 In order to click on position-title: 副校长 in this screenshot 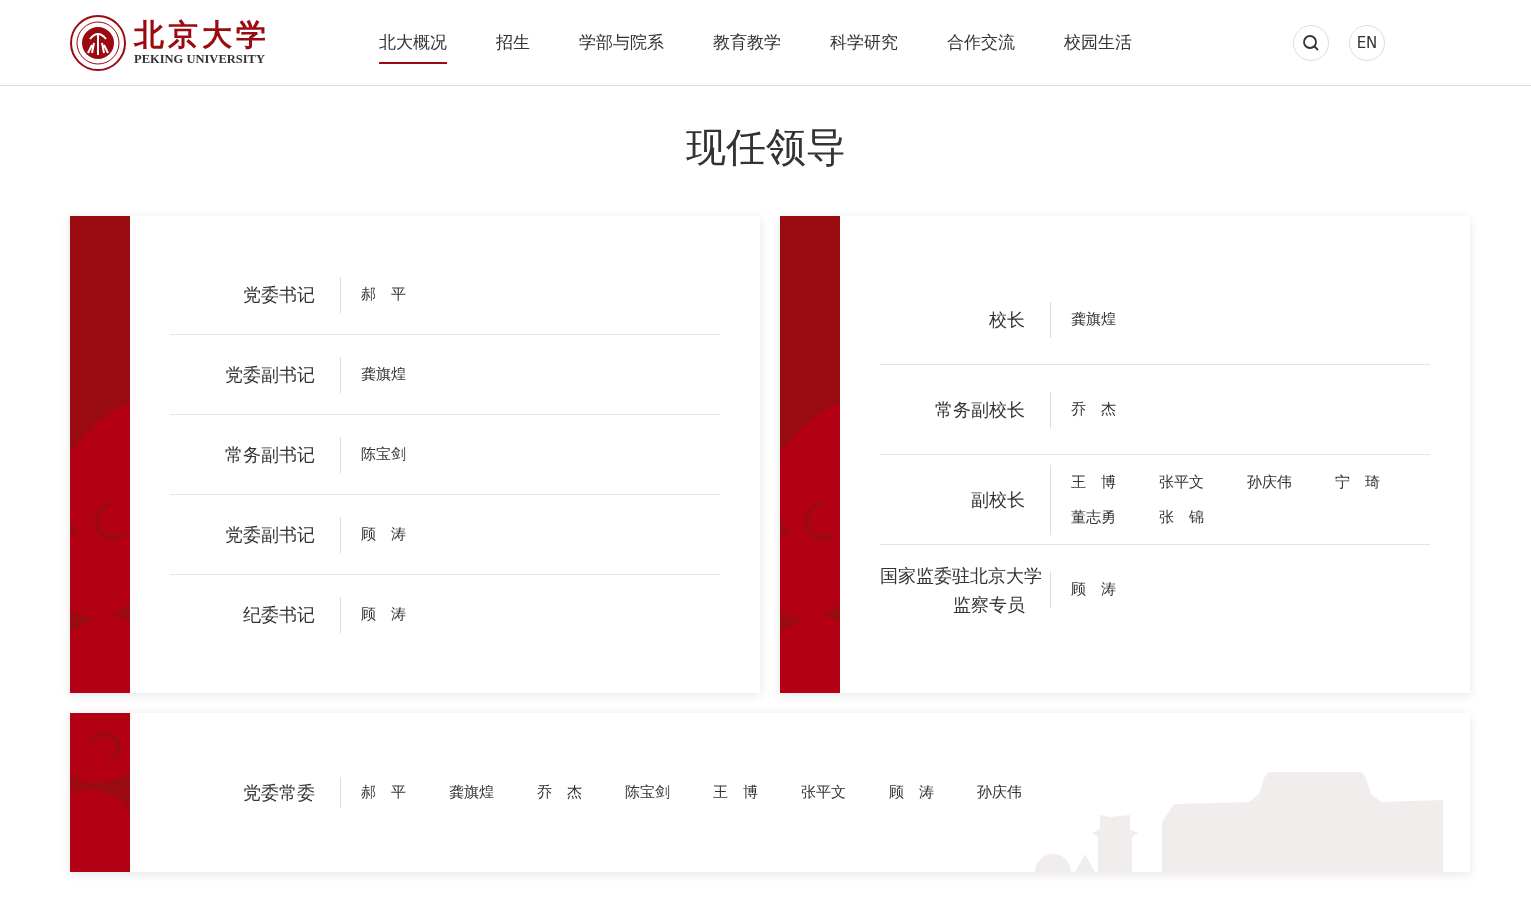, I will do `click(998, 500)`.